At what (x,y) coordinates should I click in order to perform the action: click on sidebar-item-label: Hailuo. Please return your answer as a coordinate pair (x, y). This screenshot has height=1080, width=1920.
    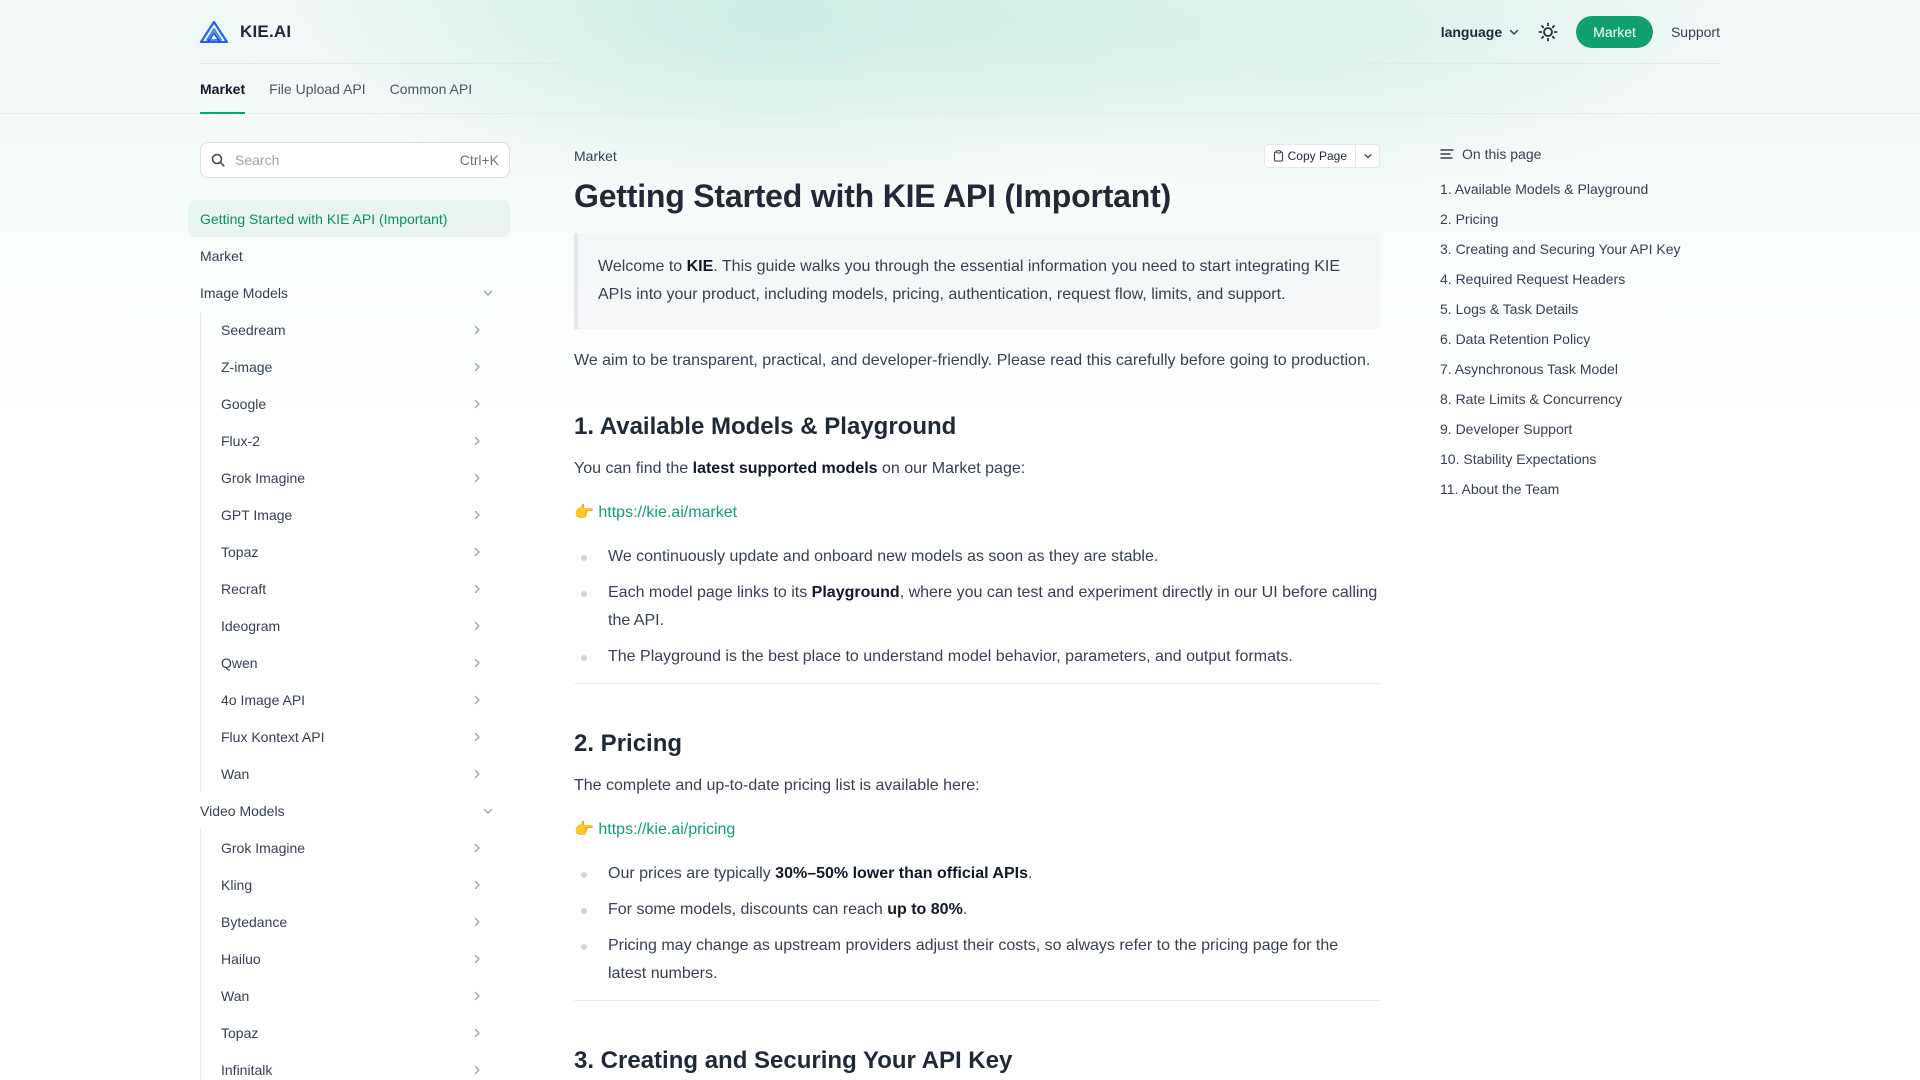
    Looking at the image, I should click on (241, 958).